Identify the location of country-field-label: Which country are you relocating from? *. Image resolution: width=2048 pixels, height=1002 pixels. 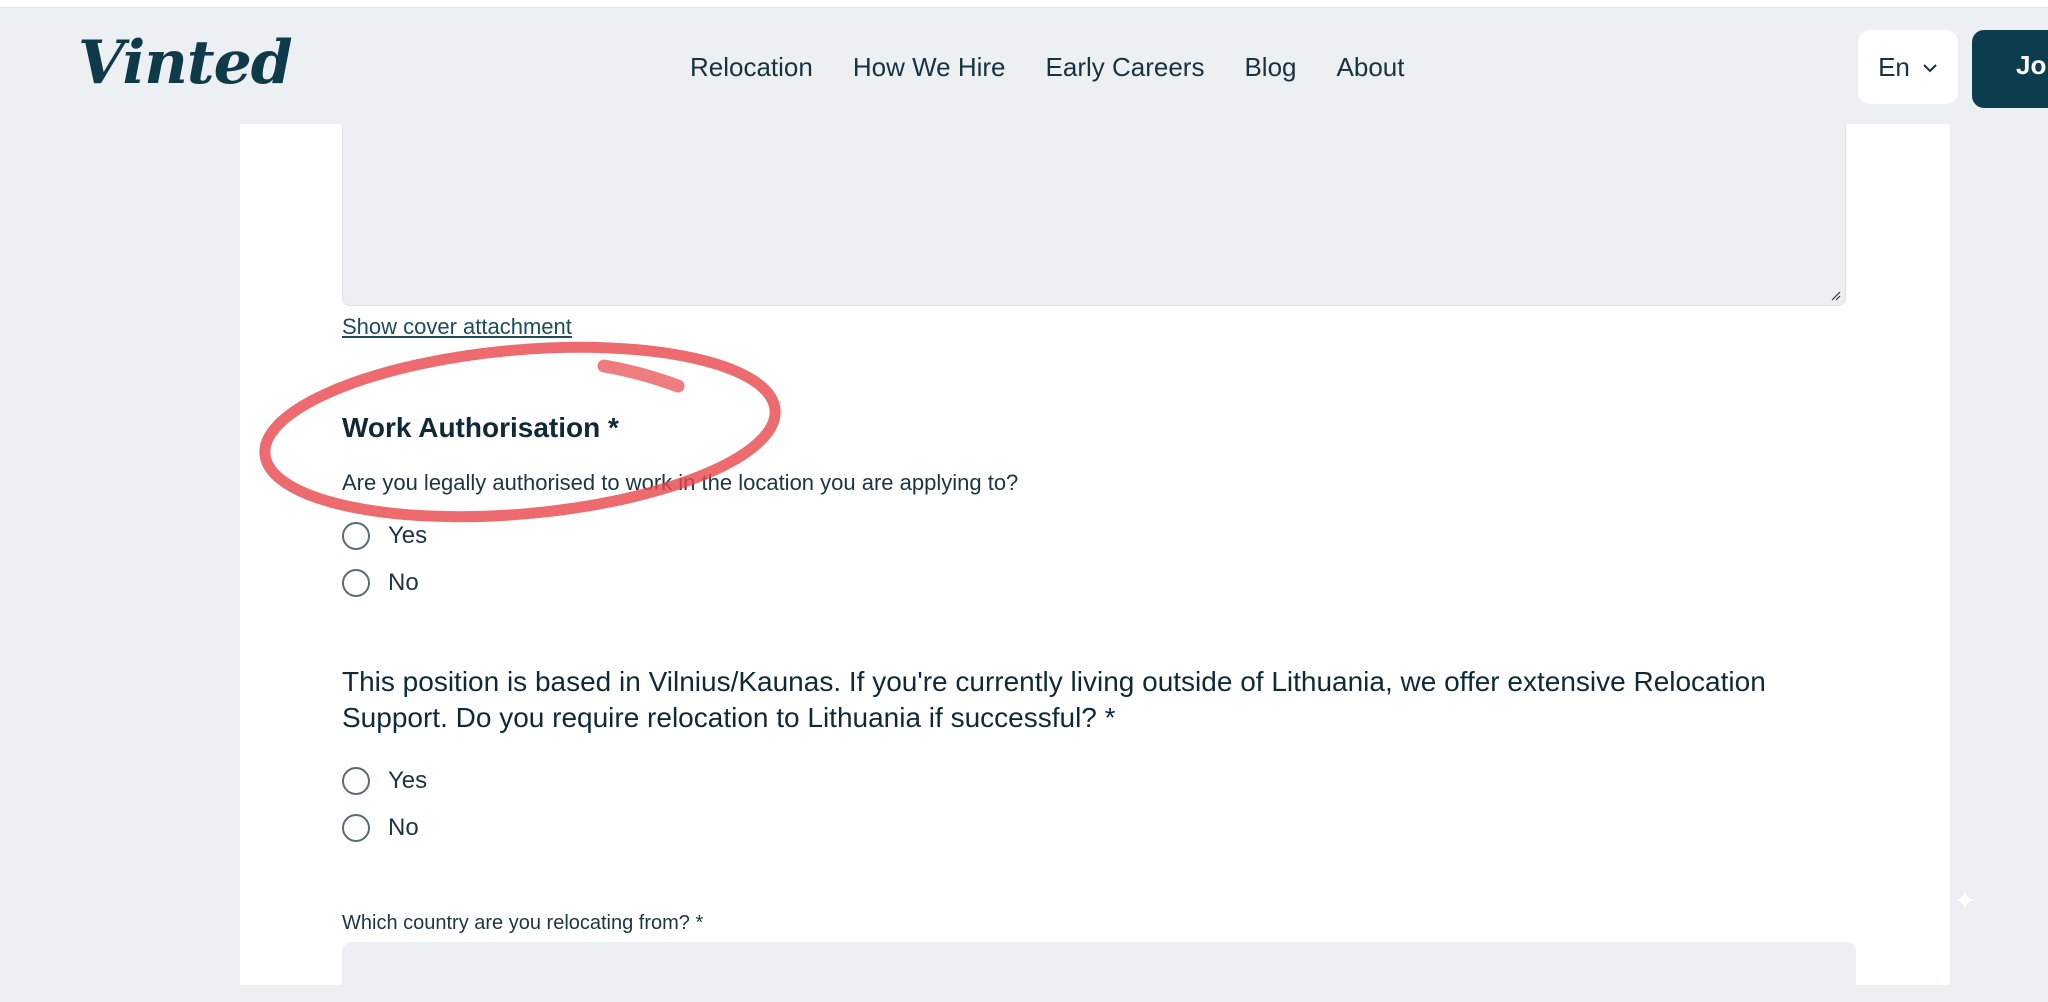
(523, 923).